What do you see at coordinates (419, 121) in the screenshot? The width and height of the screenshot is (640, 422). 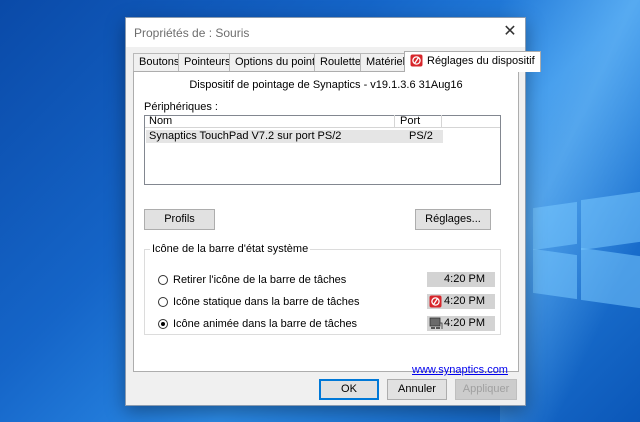 I see `column-header-port: Port` at bounding box center [419, 121].